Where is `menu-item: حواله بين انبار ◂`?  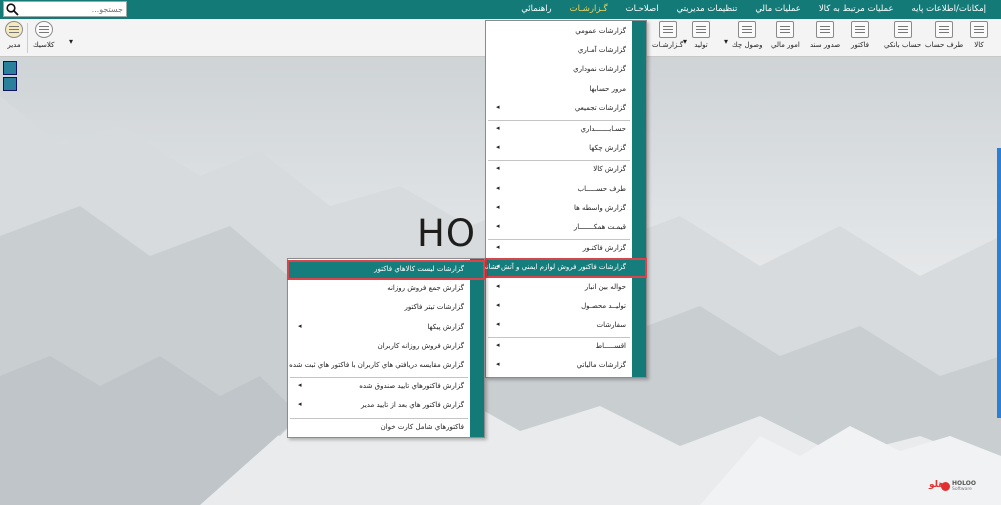
menu-item: حواله بين انبار ◂ is located at coordinates (566, 288).